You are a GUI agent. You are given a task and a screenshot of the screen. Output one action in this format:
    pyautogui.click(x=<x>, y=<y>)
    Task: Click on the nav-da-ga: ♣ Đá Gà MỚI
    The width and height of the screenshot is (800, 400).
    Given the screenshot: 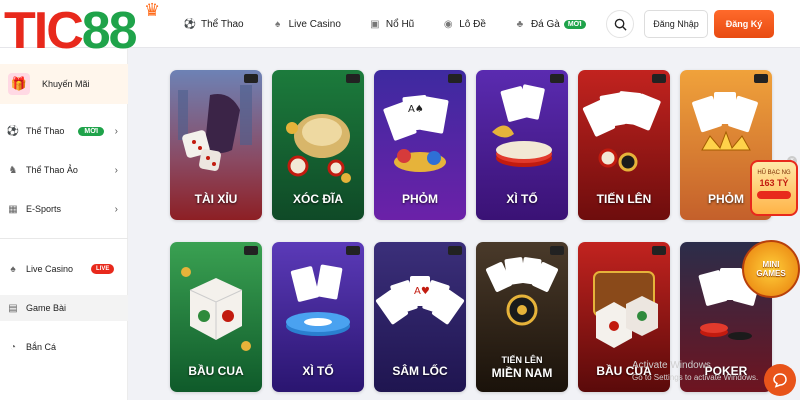 What is the action you would take?
    pyautogui.click(x=550, y=24)
    